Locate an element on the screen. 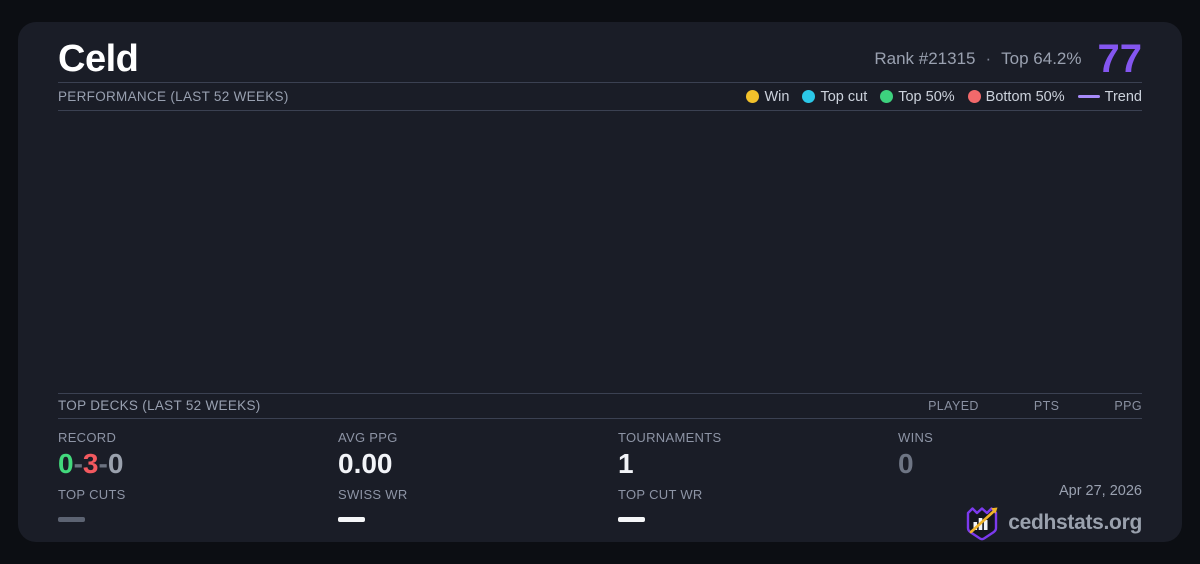 The width and height of the screenshot is (1200, 564). top-decks-section-title: TOP DECKS (LAST 52 WEEKS) is located at coordinates (159, 406).